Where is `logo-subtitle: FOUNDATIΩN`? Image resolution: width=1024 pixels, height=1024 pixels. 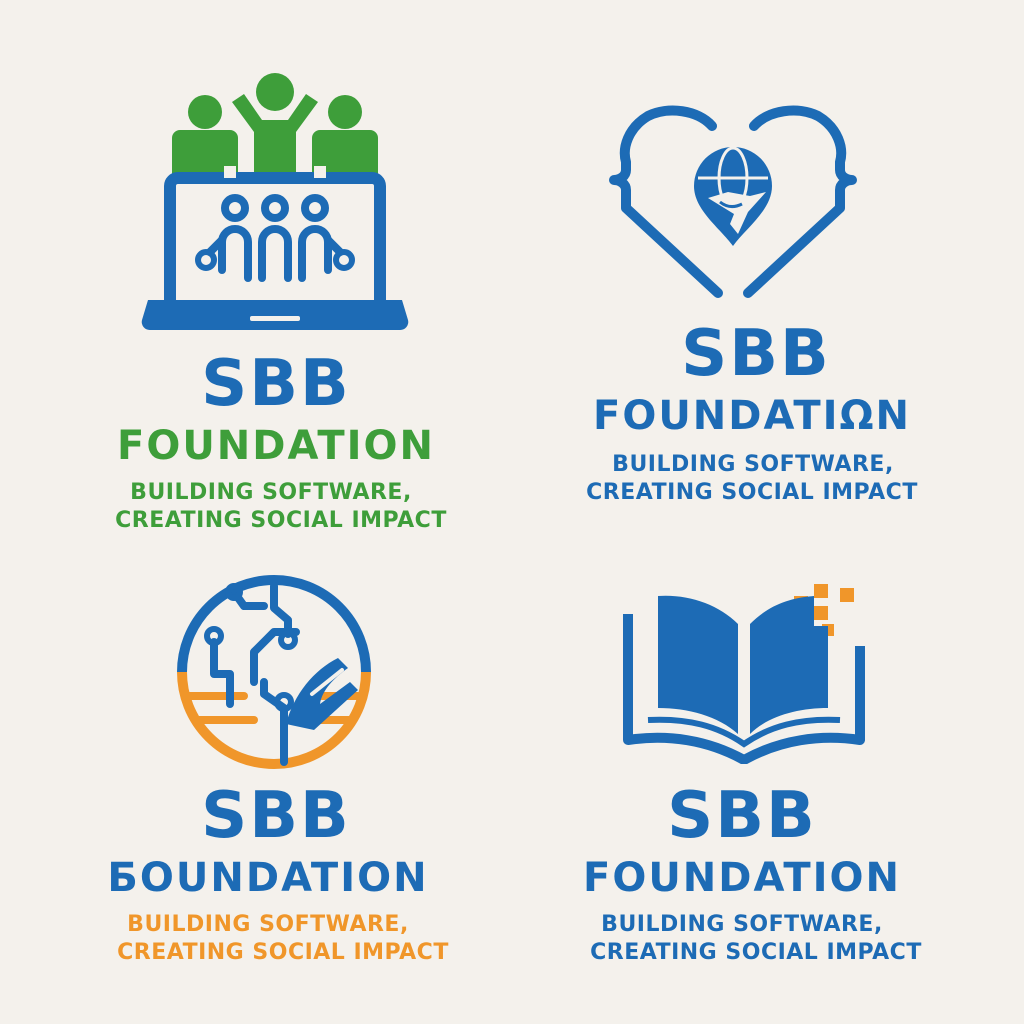
logo-subtitle: FOUNDATIΩN is located at coordinates (752, 416).